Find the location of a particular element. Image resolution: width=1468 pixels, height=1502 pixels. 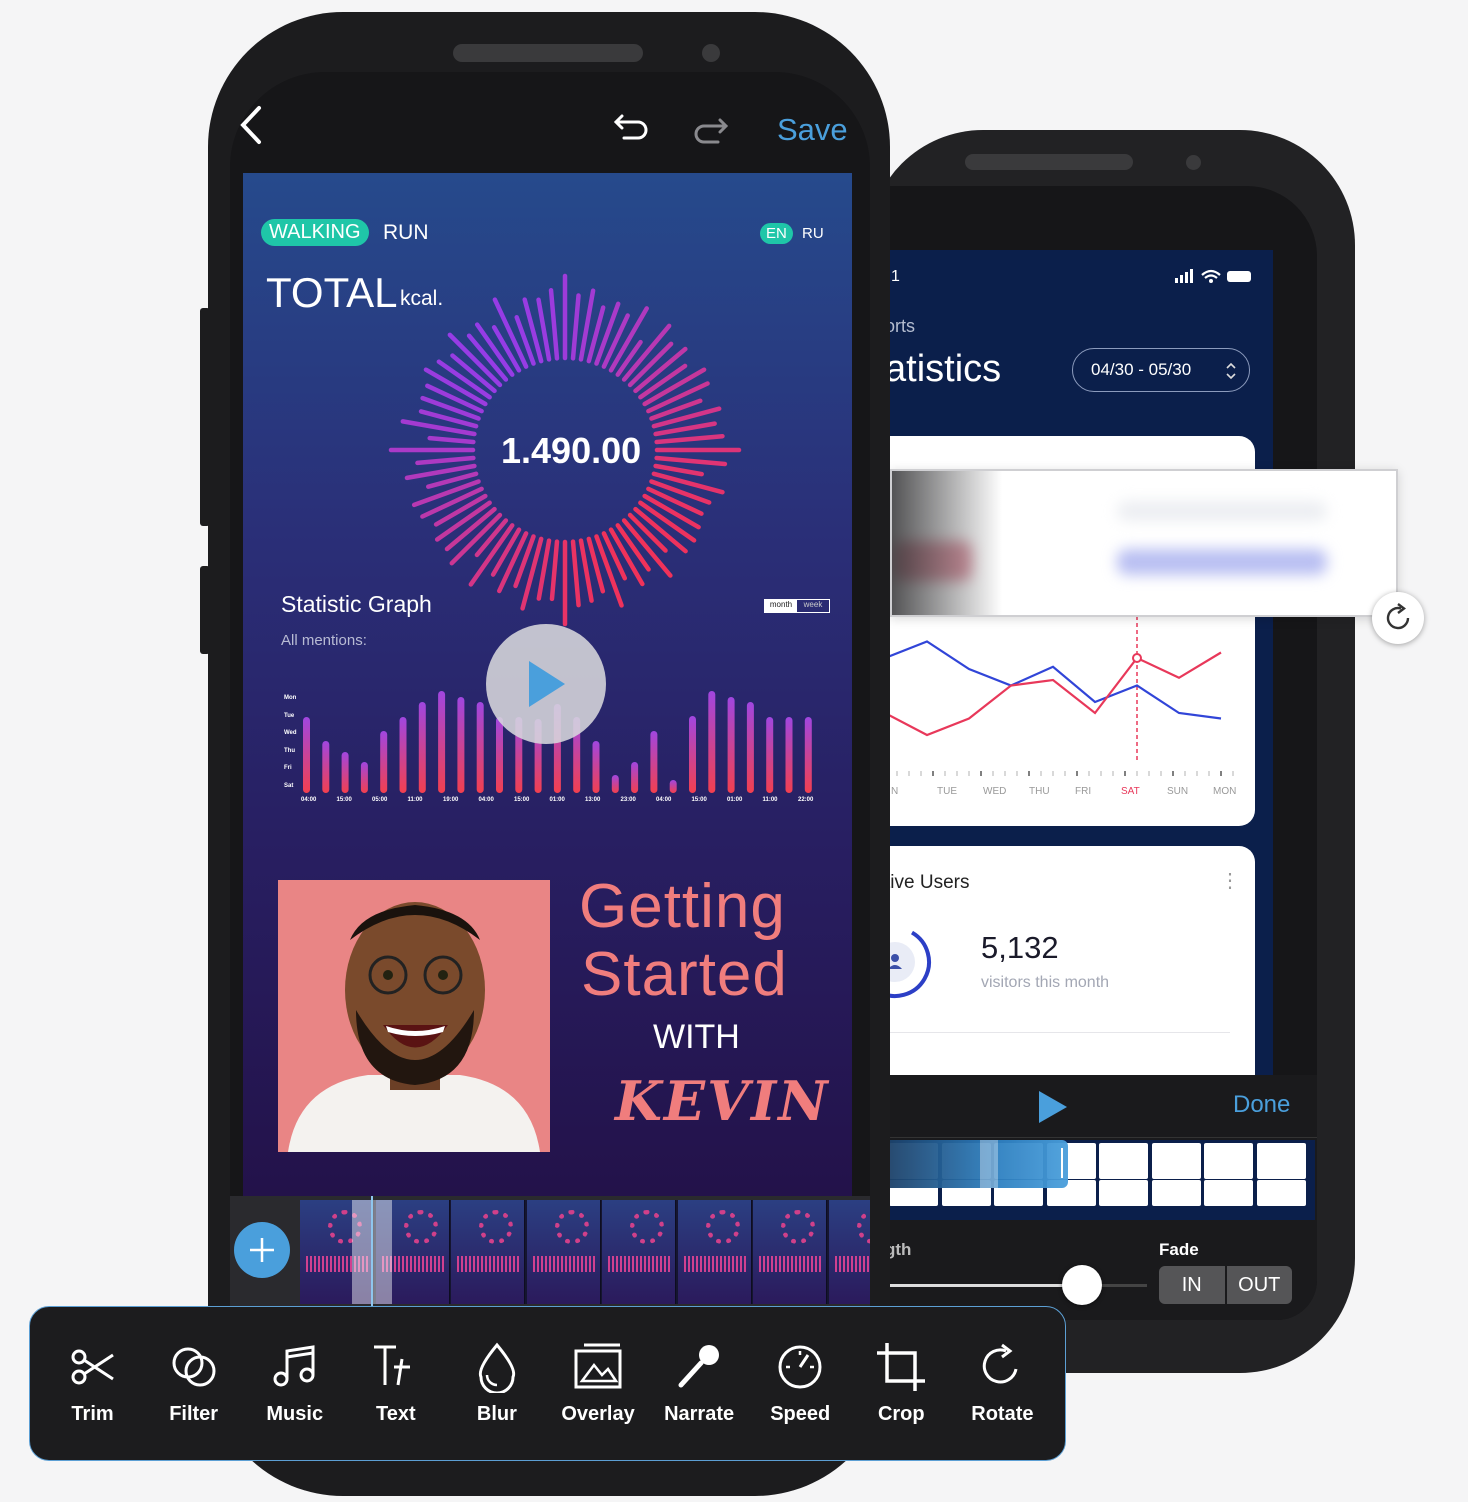

add-clip-button is located at coordinates (262, 1250).